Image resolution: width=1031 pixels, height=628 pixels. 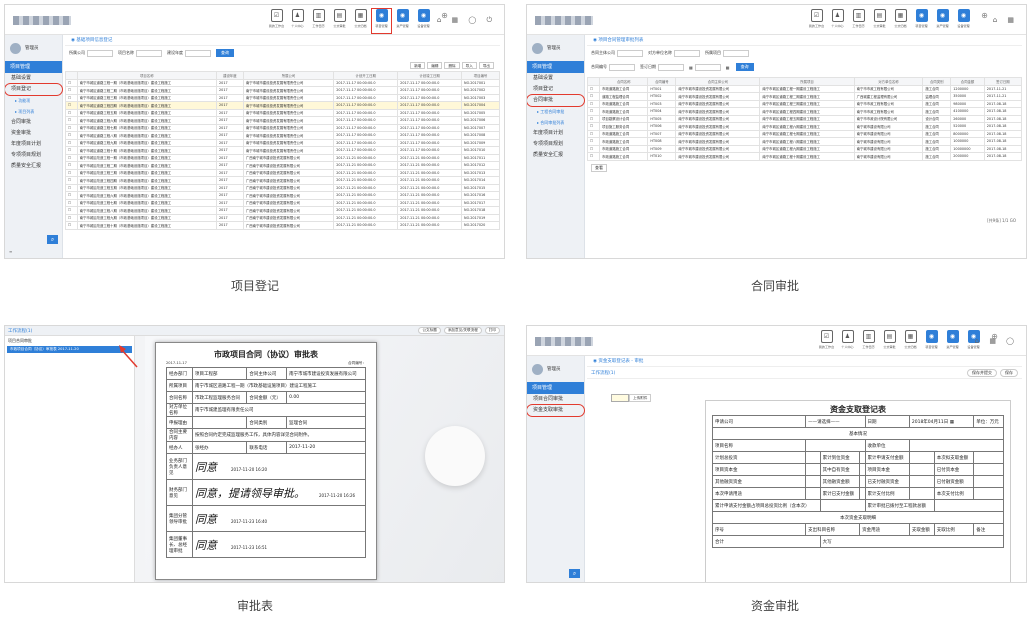 What do you see at coordinates (963, 21) in the screenshot?
I see `toolbar-item: ◉ 设备管理` at bounding box center [963, 21].